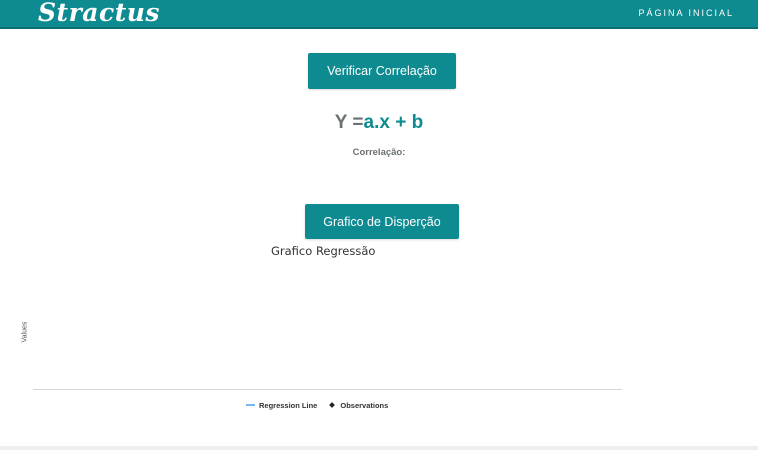 The height and width of the screenshot is (450, 758). I want to click on legend-label-observations: Observations, so click(364, 405).